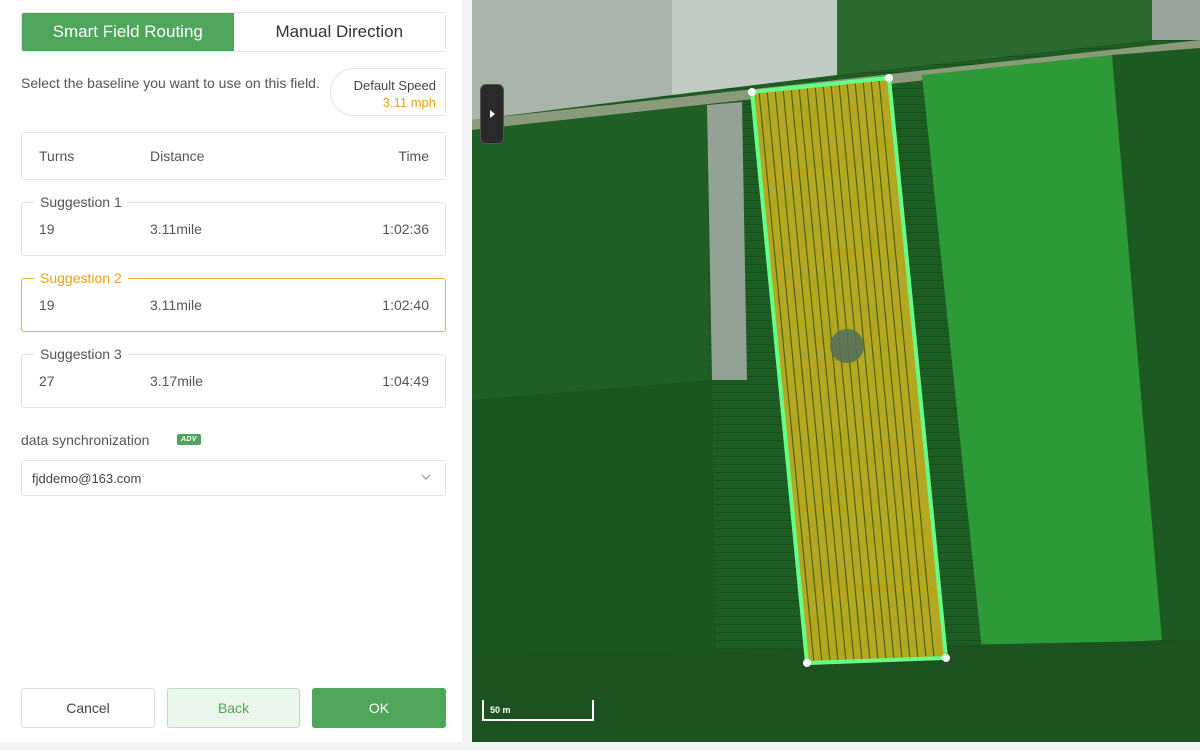 The width and height of the screenshot is (1200, 750). What do you see at coordinates (405, 381) in the screenshot?
I see `suggestion-time: 1:04:49` at bounding box center [405, 381].